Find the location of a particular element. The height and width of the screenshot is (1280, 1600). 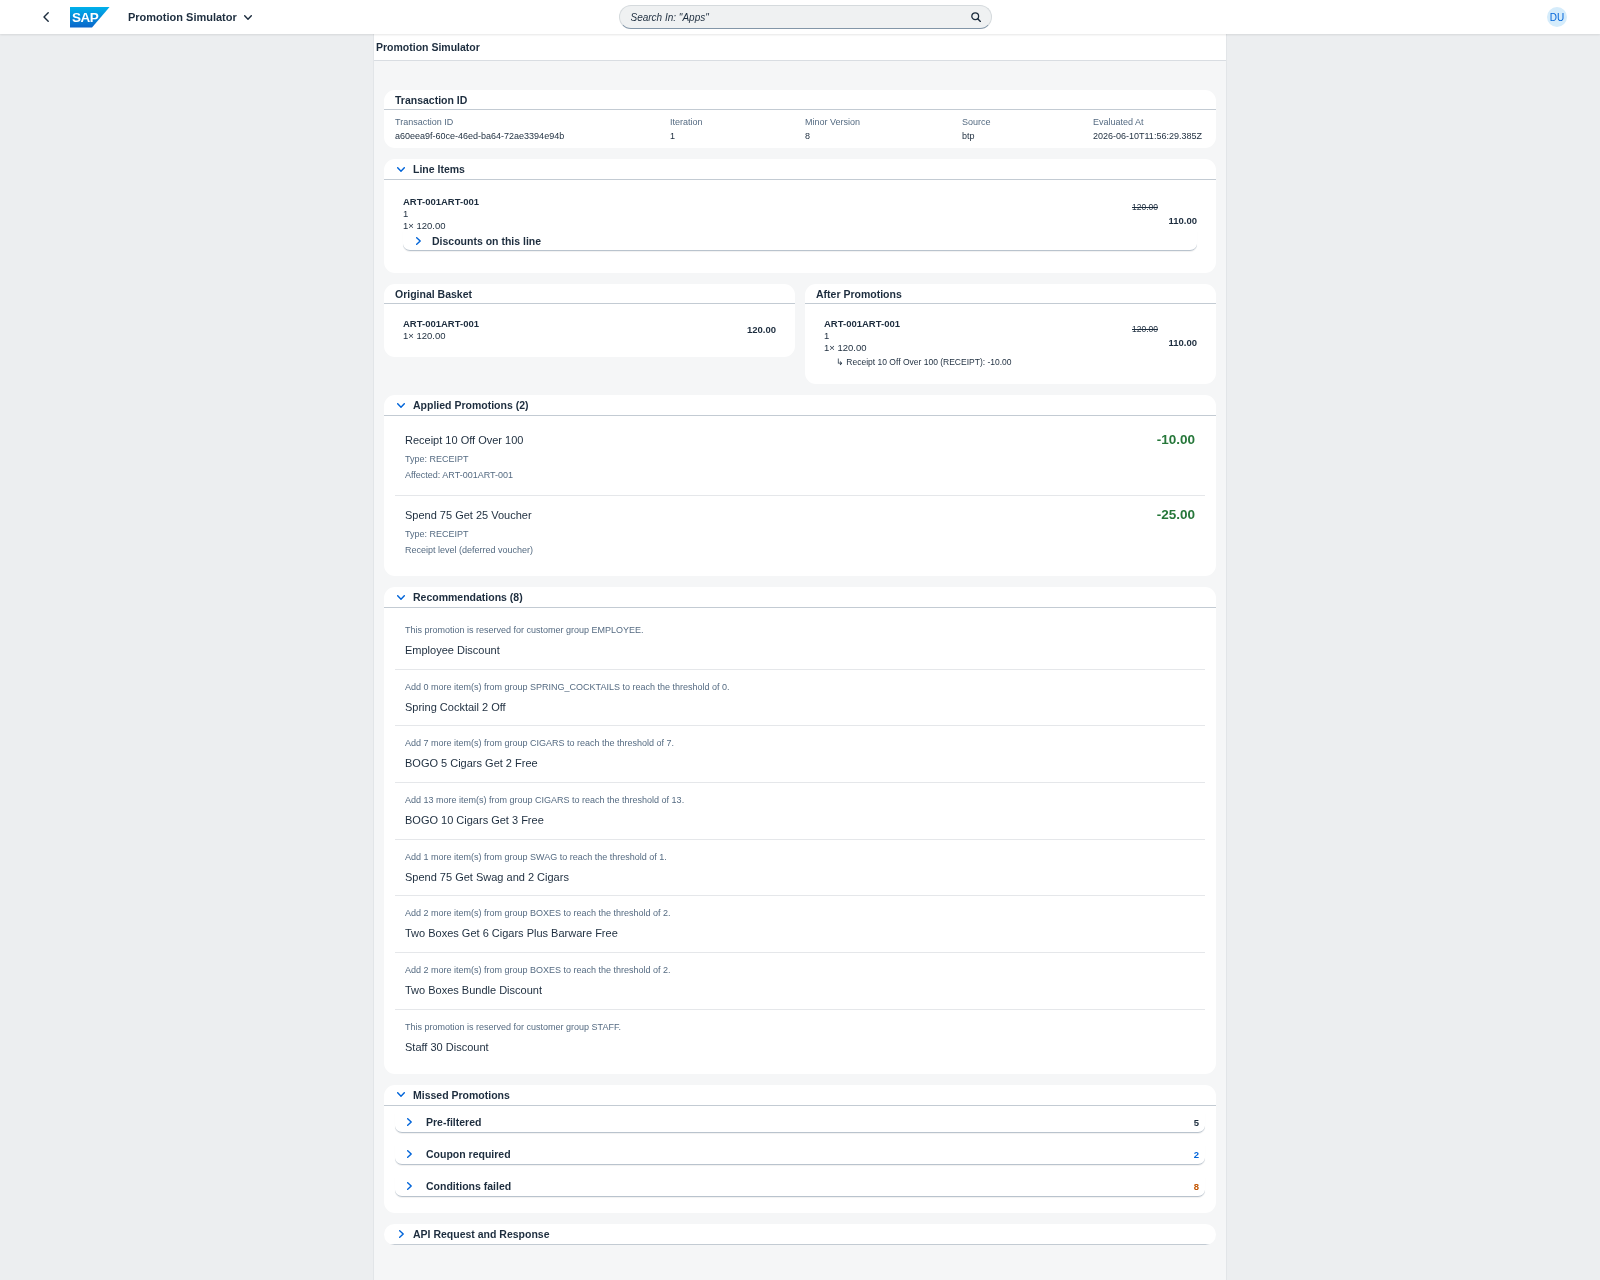

field-label: Transaction ID is located at coordinates (424, 122).